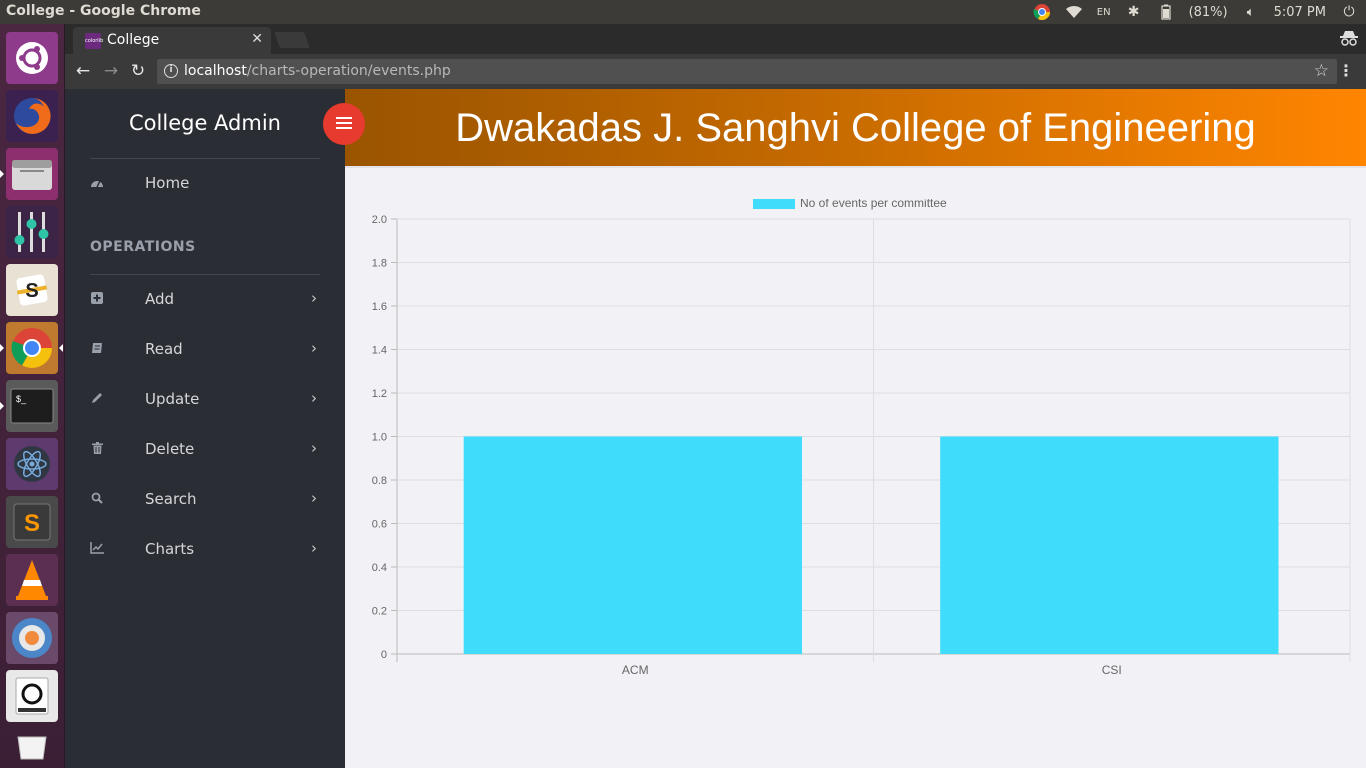 This screenshot has width=1366, height=768. I want to click on bookmark-star-icon: ☆, so click(1321, 71).